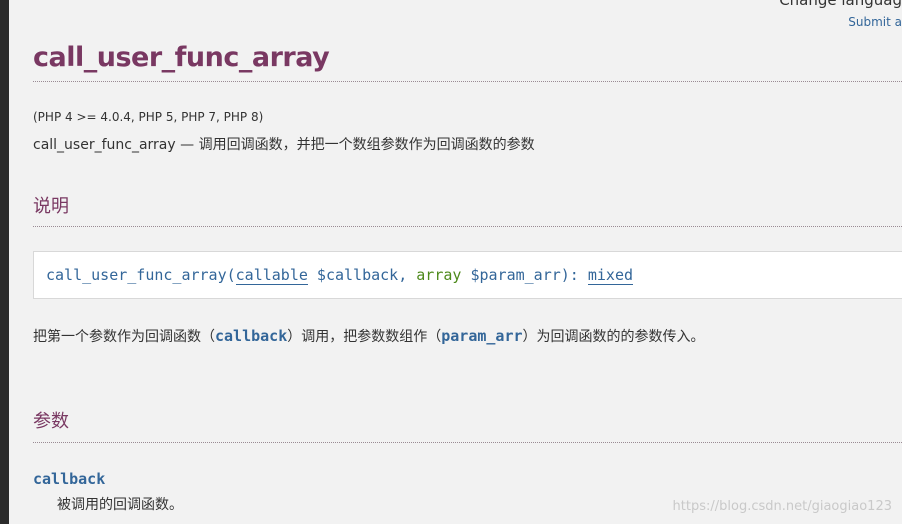 The image size is (902, 524). What do you see at coordinates (364, 337) in the screenshot?
I see `text: ）调用，把参数数组作（` at bounding box center [364, 337].